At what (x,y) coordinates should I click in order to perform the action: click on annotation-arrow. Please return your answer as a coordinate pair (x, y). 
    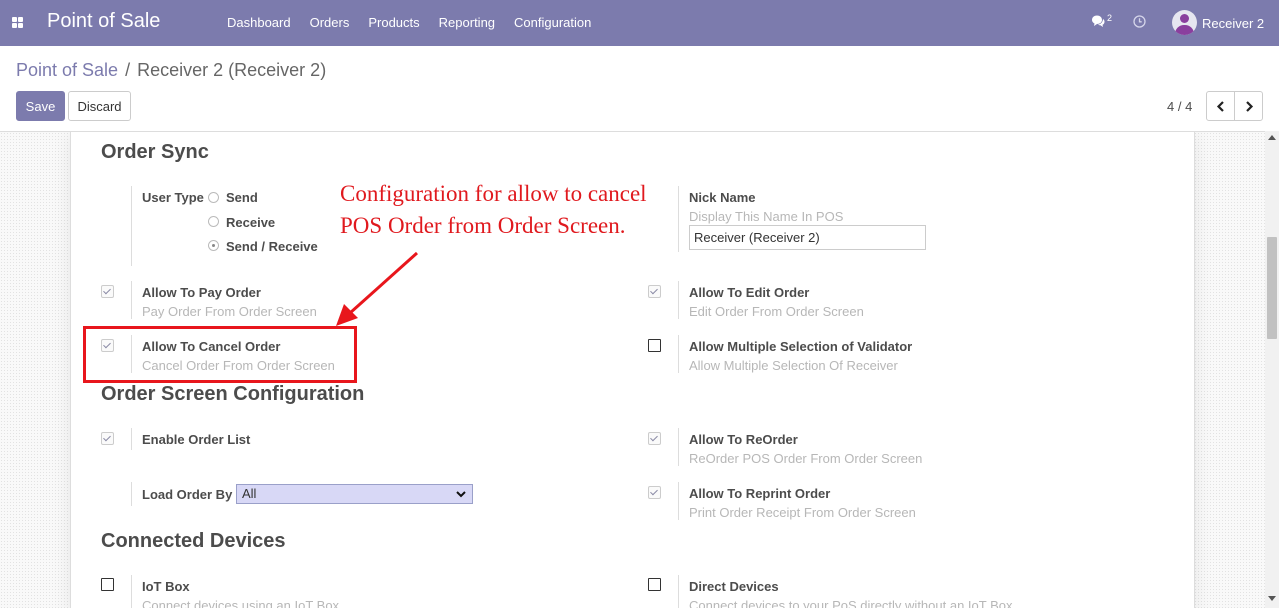
    Looking at the image, I should click on (377, 288).